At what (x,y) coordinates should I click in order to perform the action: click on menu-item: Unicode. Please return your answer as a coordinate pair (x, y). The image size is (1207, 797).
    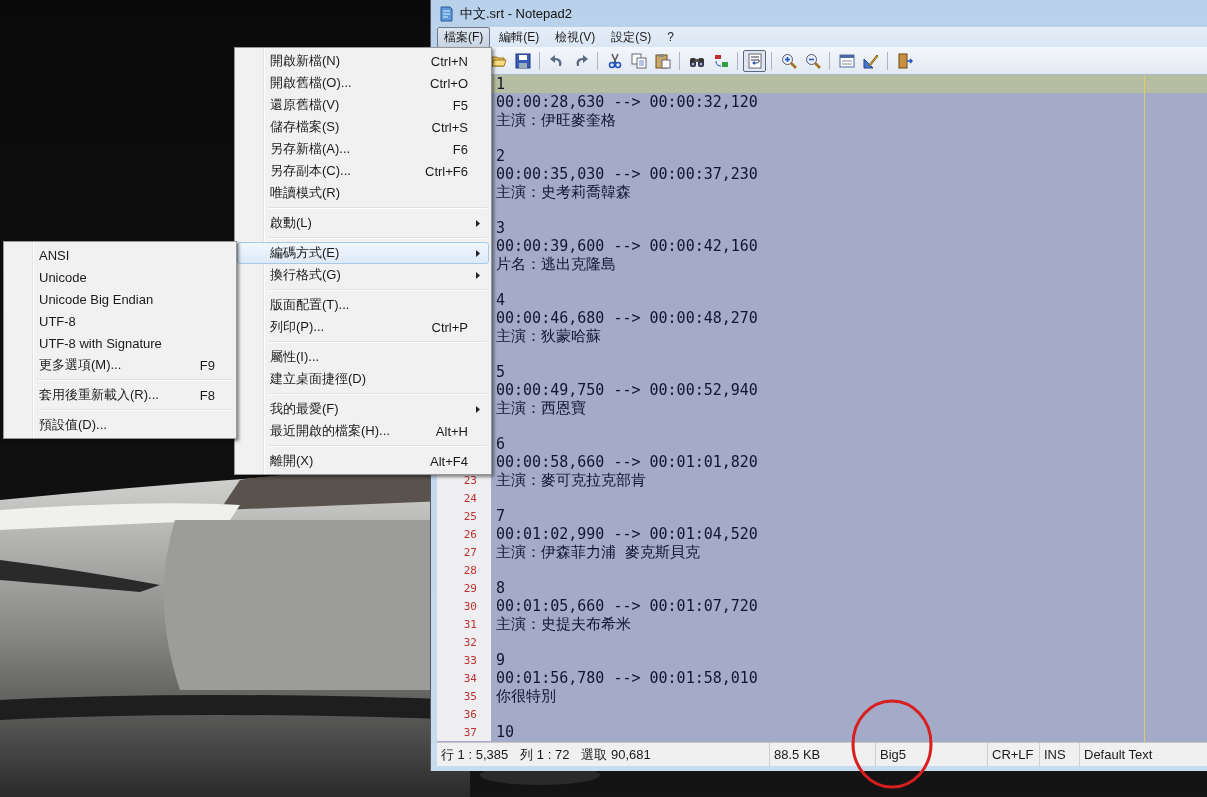
    Looking at the image, I should click on (120, 277).